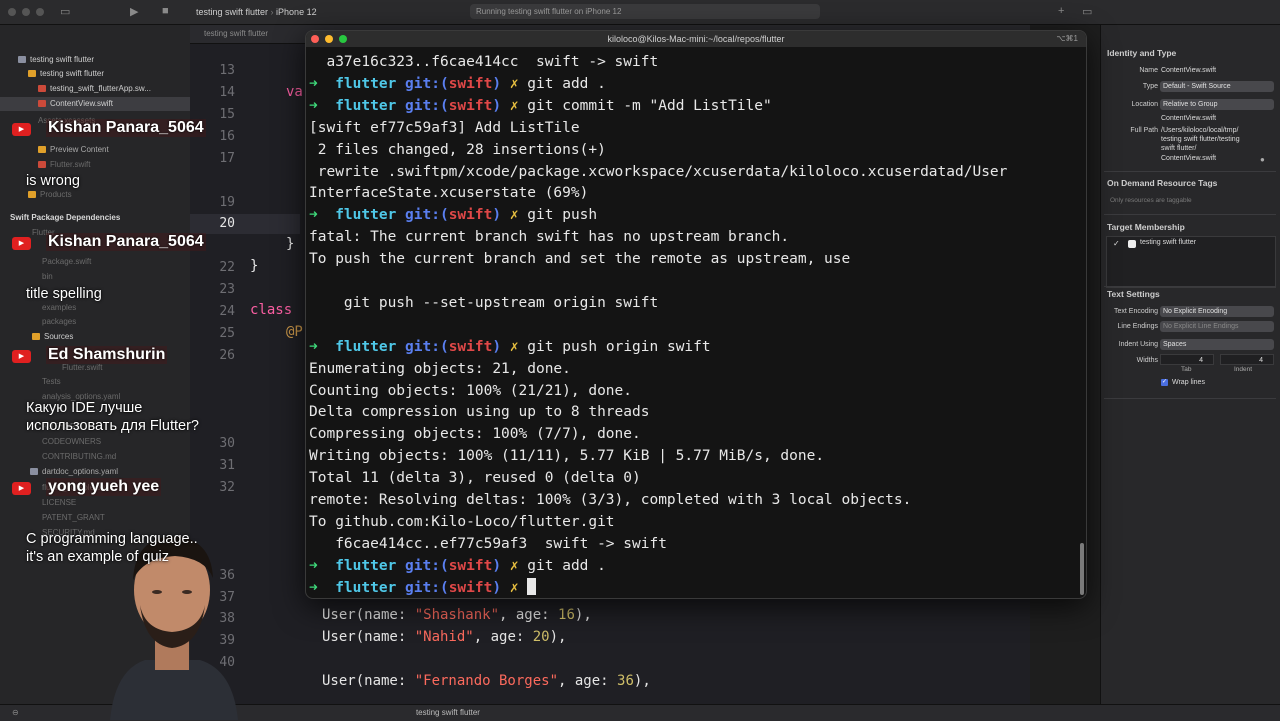  What do you see at coordinates (457, 150) in the screenshot?
I see `terminal-output-line: 2 files changed, 28 insertions(+)` at bounding box center [457, 150].